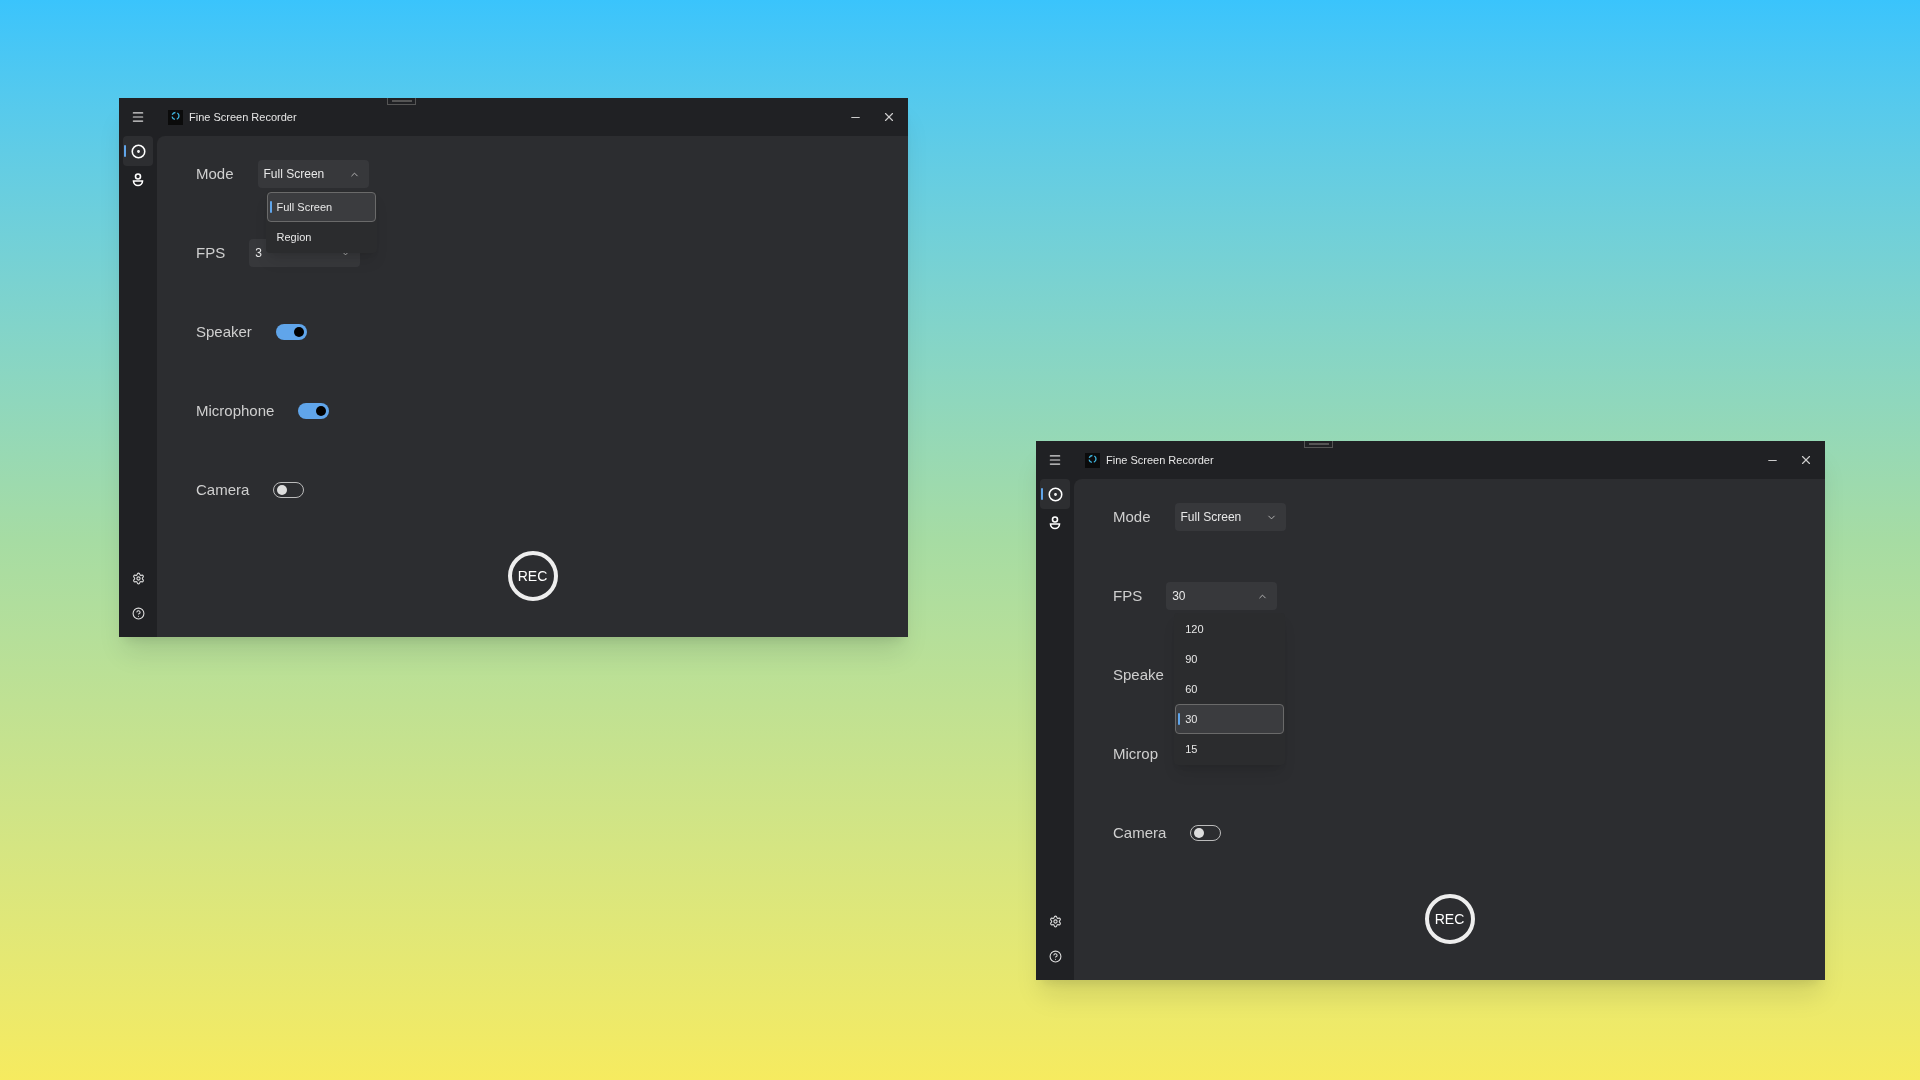 The image size is (1920, 1080). Describe the element at coordinates (1230, 629) in the screenshot. I see `dropdown-option: 120` at that location.